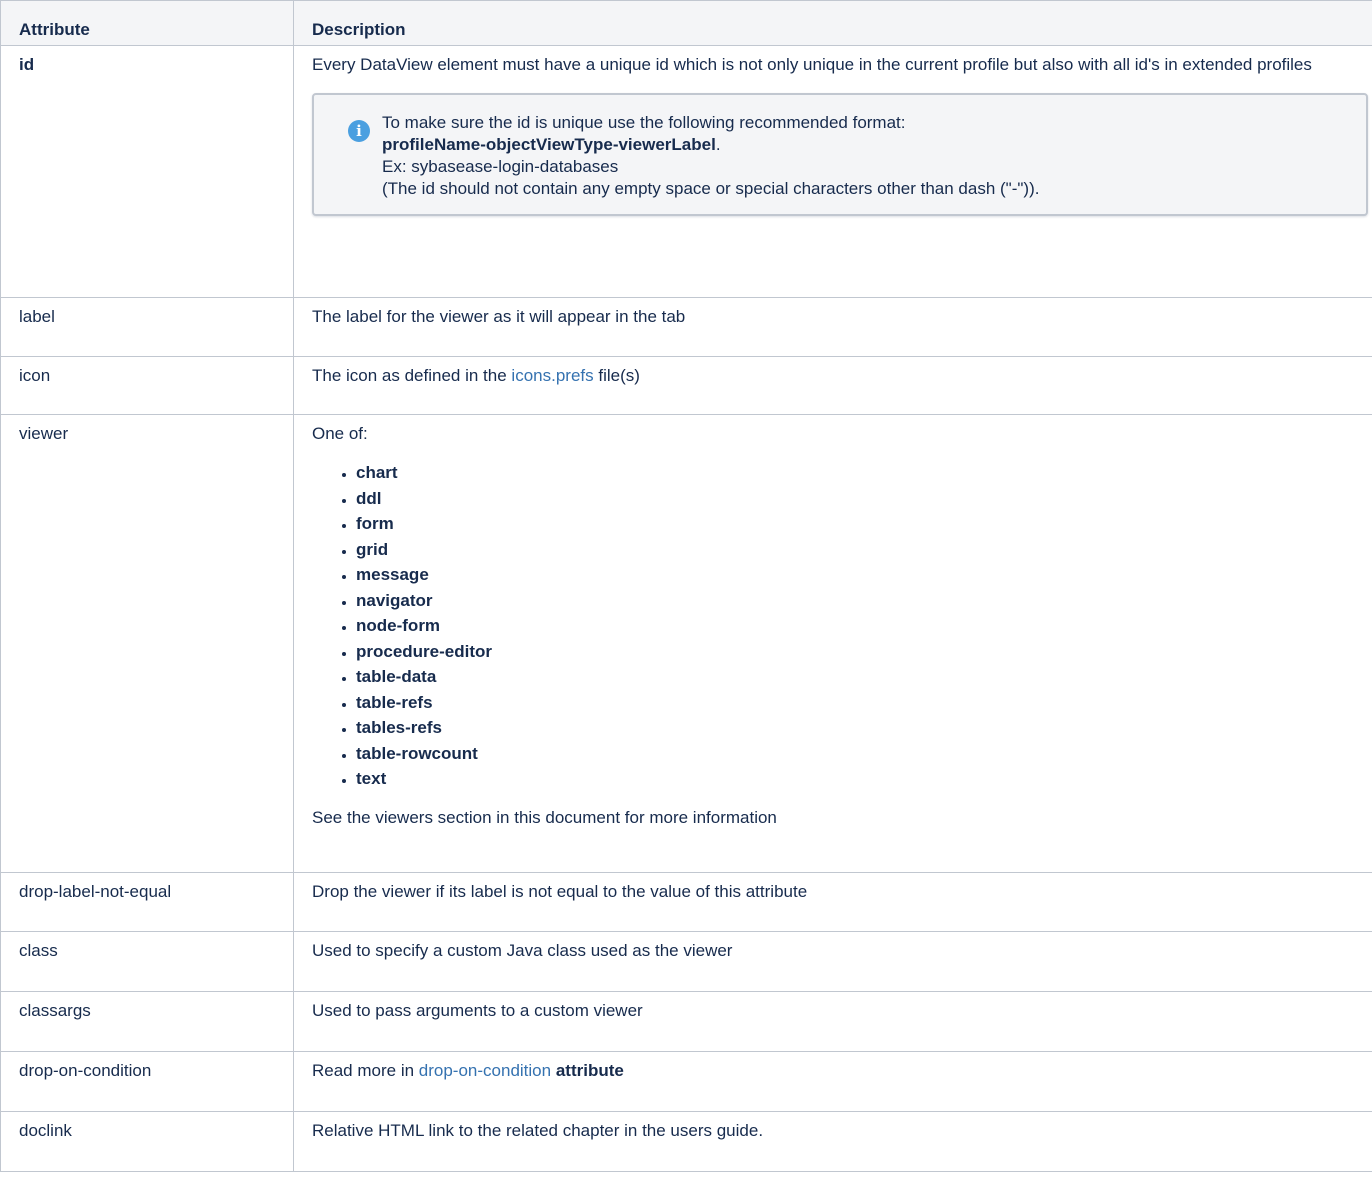 The height and width of the screenshot is (1191, 1372). Describe the element at coordinates (359, 131) in the screenshot. I see `info-icon: i` at that location.